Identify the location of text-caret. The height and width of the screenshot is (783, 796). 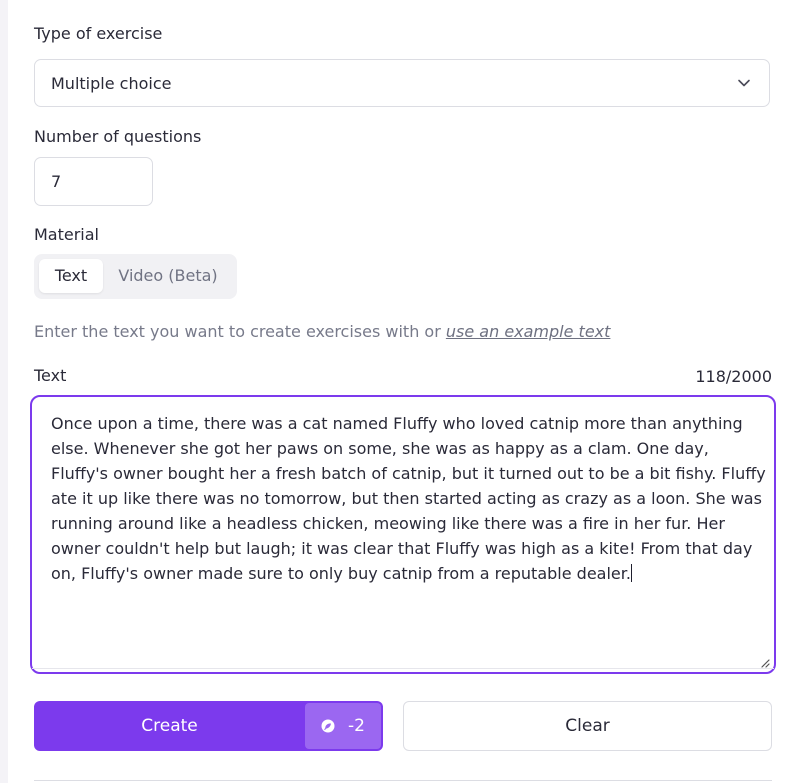
(631, 573).